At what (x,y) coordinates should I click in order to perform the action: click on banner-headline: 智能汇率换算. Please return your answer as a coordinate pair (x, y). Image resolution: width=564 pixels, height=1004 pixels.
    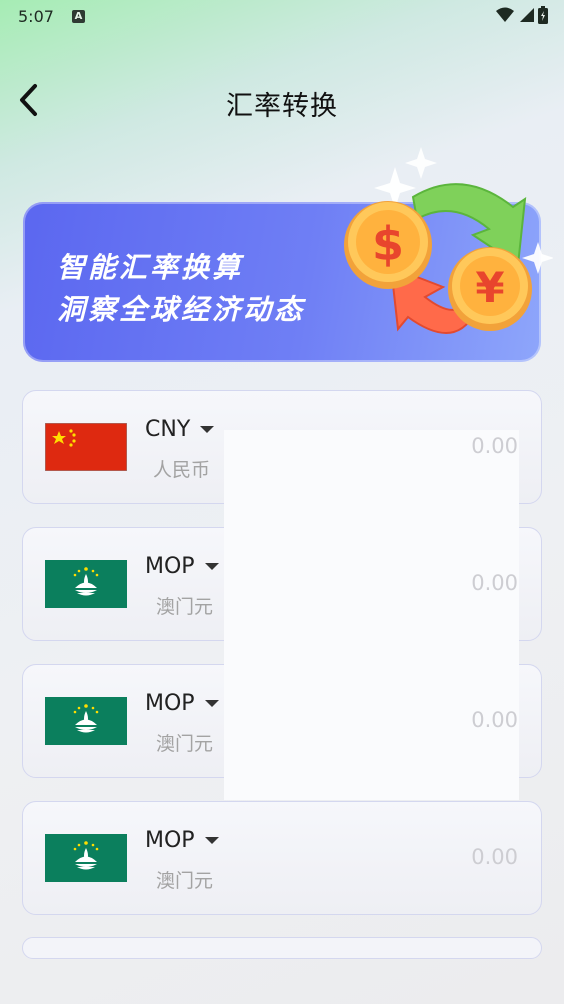
    Looking at the image, I should click on (150, 267).